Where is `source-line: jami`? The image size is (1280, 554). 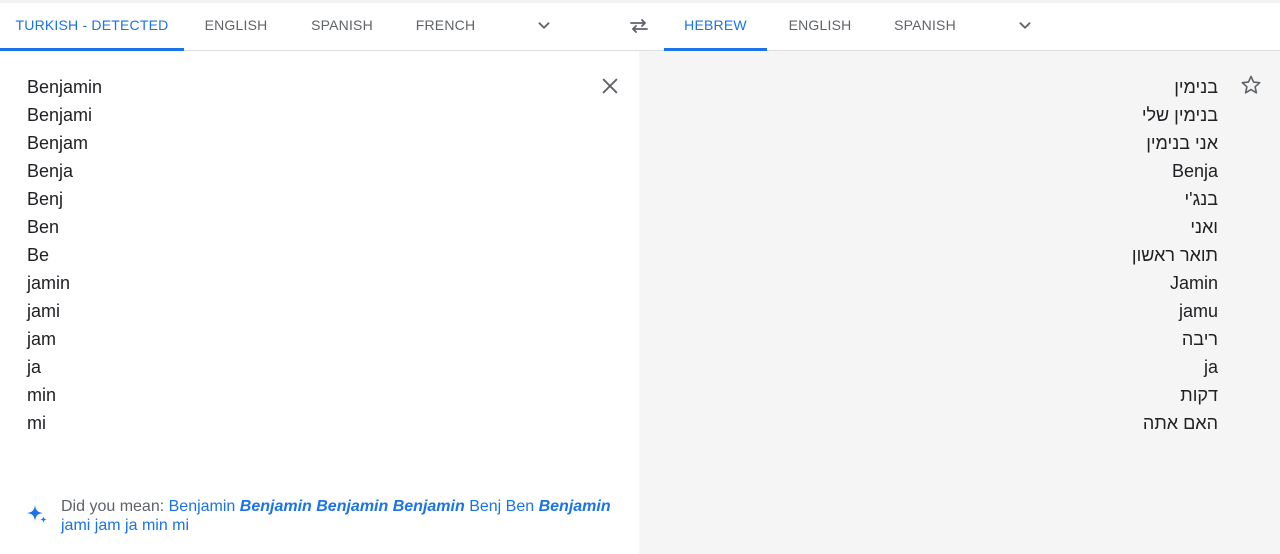
source-line: jami is located at coordinates (44, 311).